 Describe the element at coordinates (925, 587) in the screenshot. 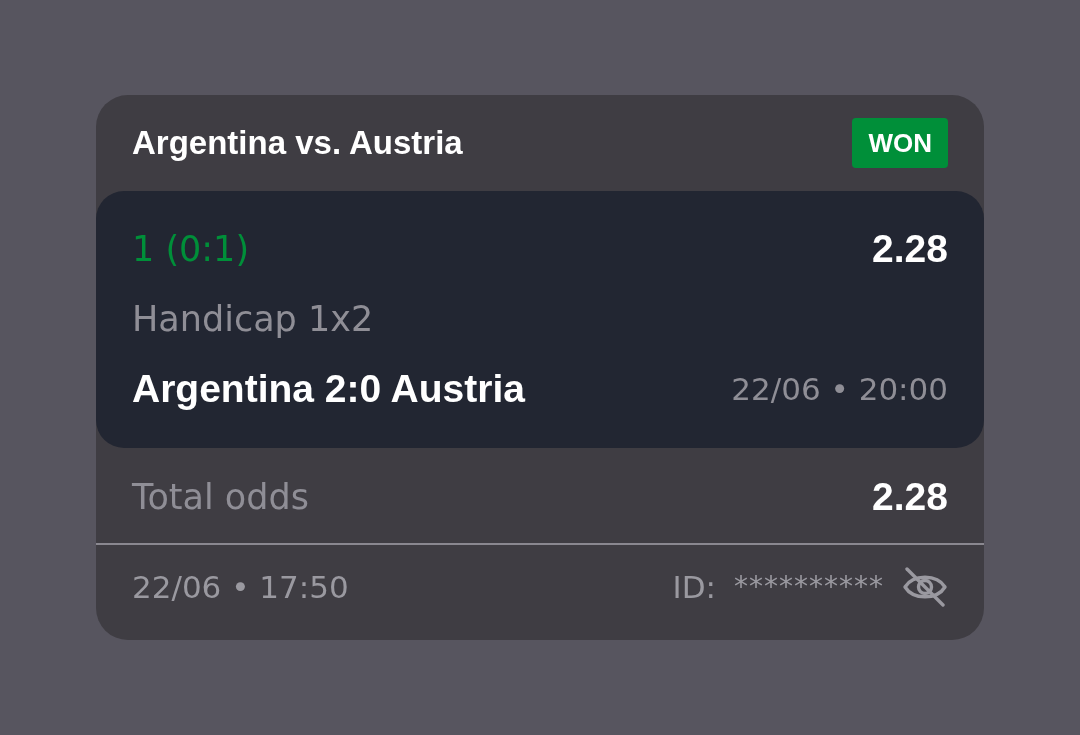

I see `eye-off-icon` at that location.